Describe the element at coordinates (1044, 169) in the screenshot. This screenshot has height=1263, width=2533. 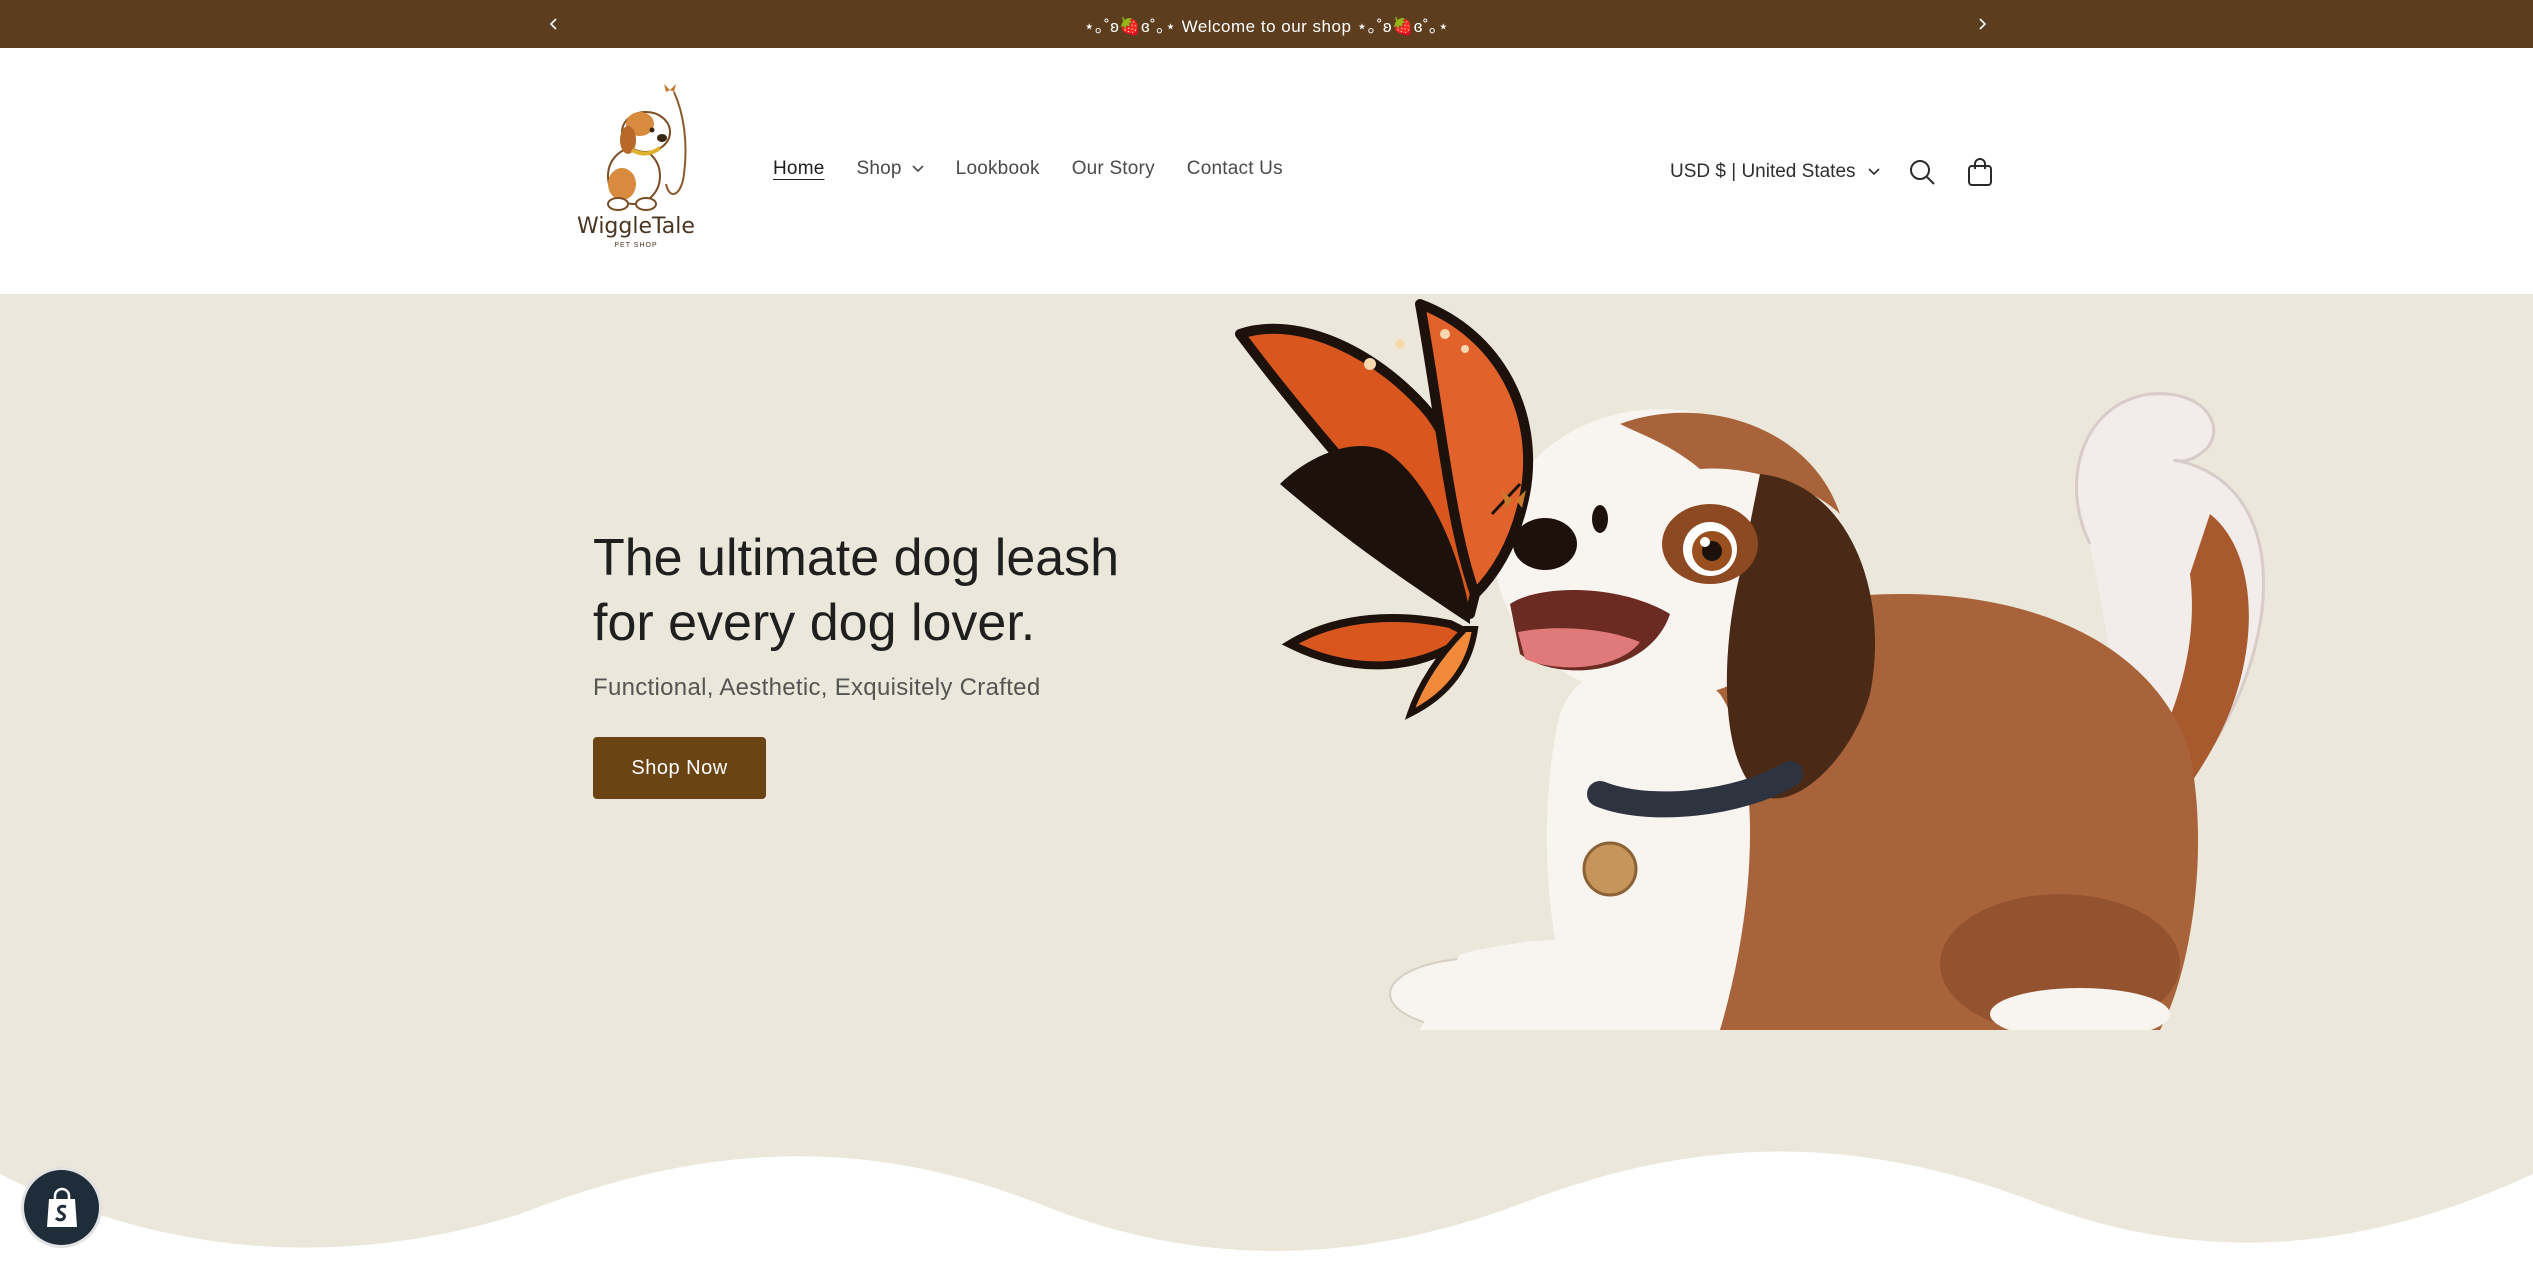
I see `main-nav: Home Shop Lookbook Our Story Contact Us` at that location.